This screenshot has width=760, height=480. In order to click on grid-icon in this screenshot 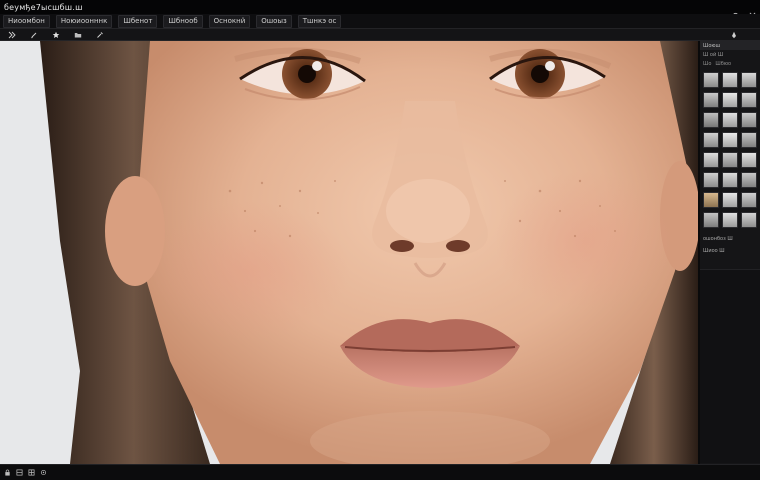, I will do `click(31, 473)`.